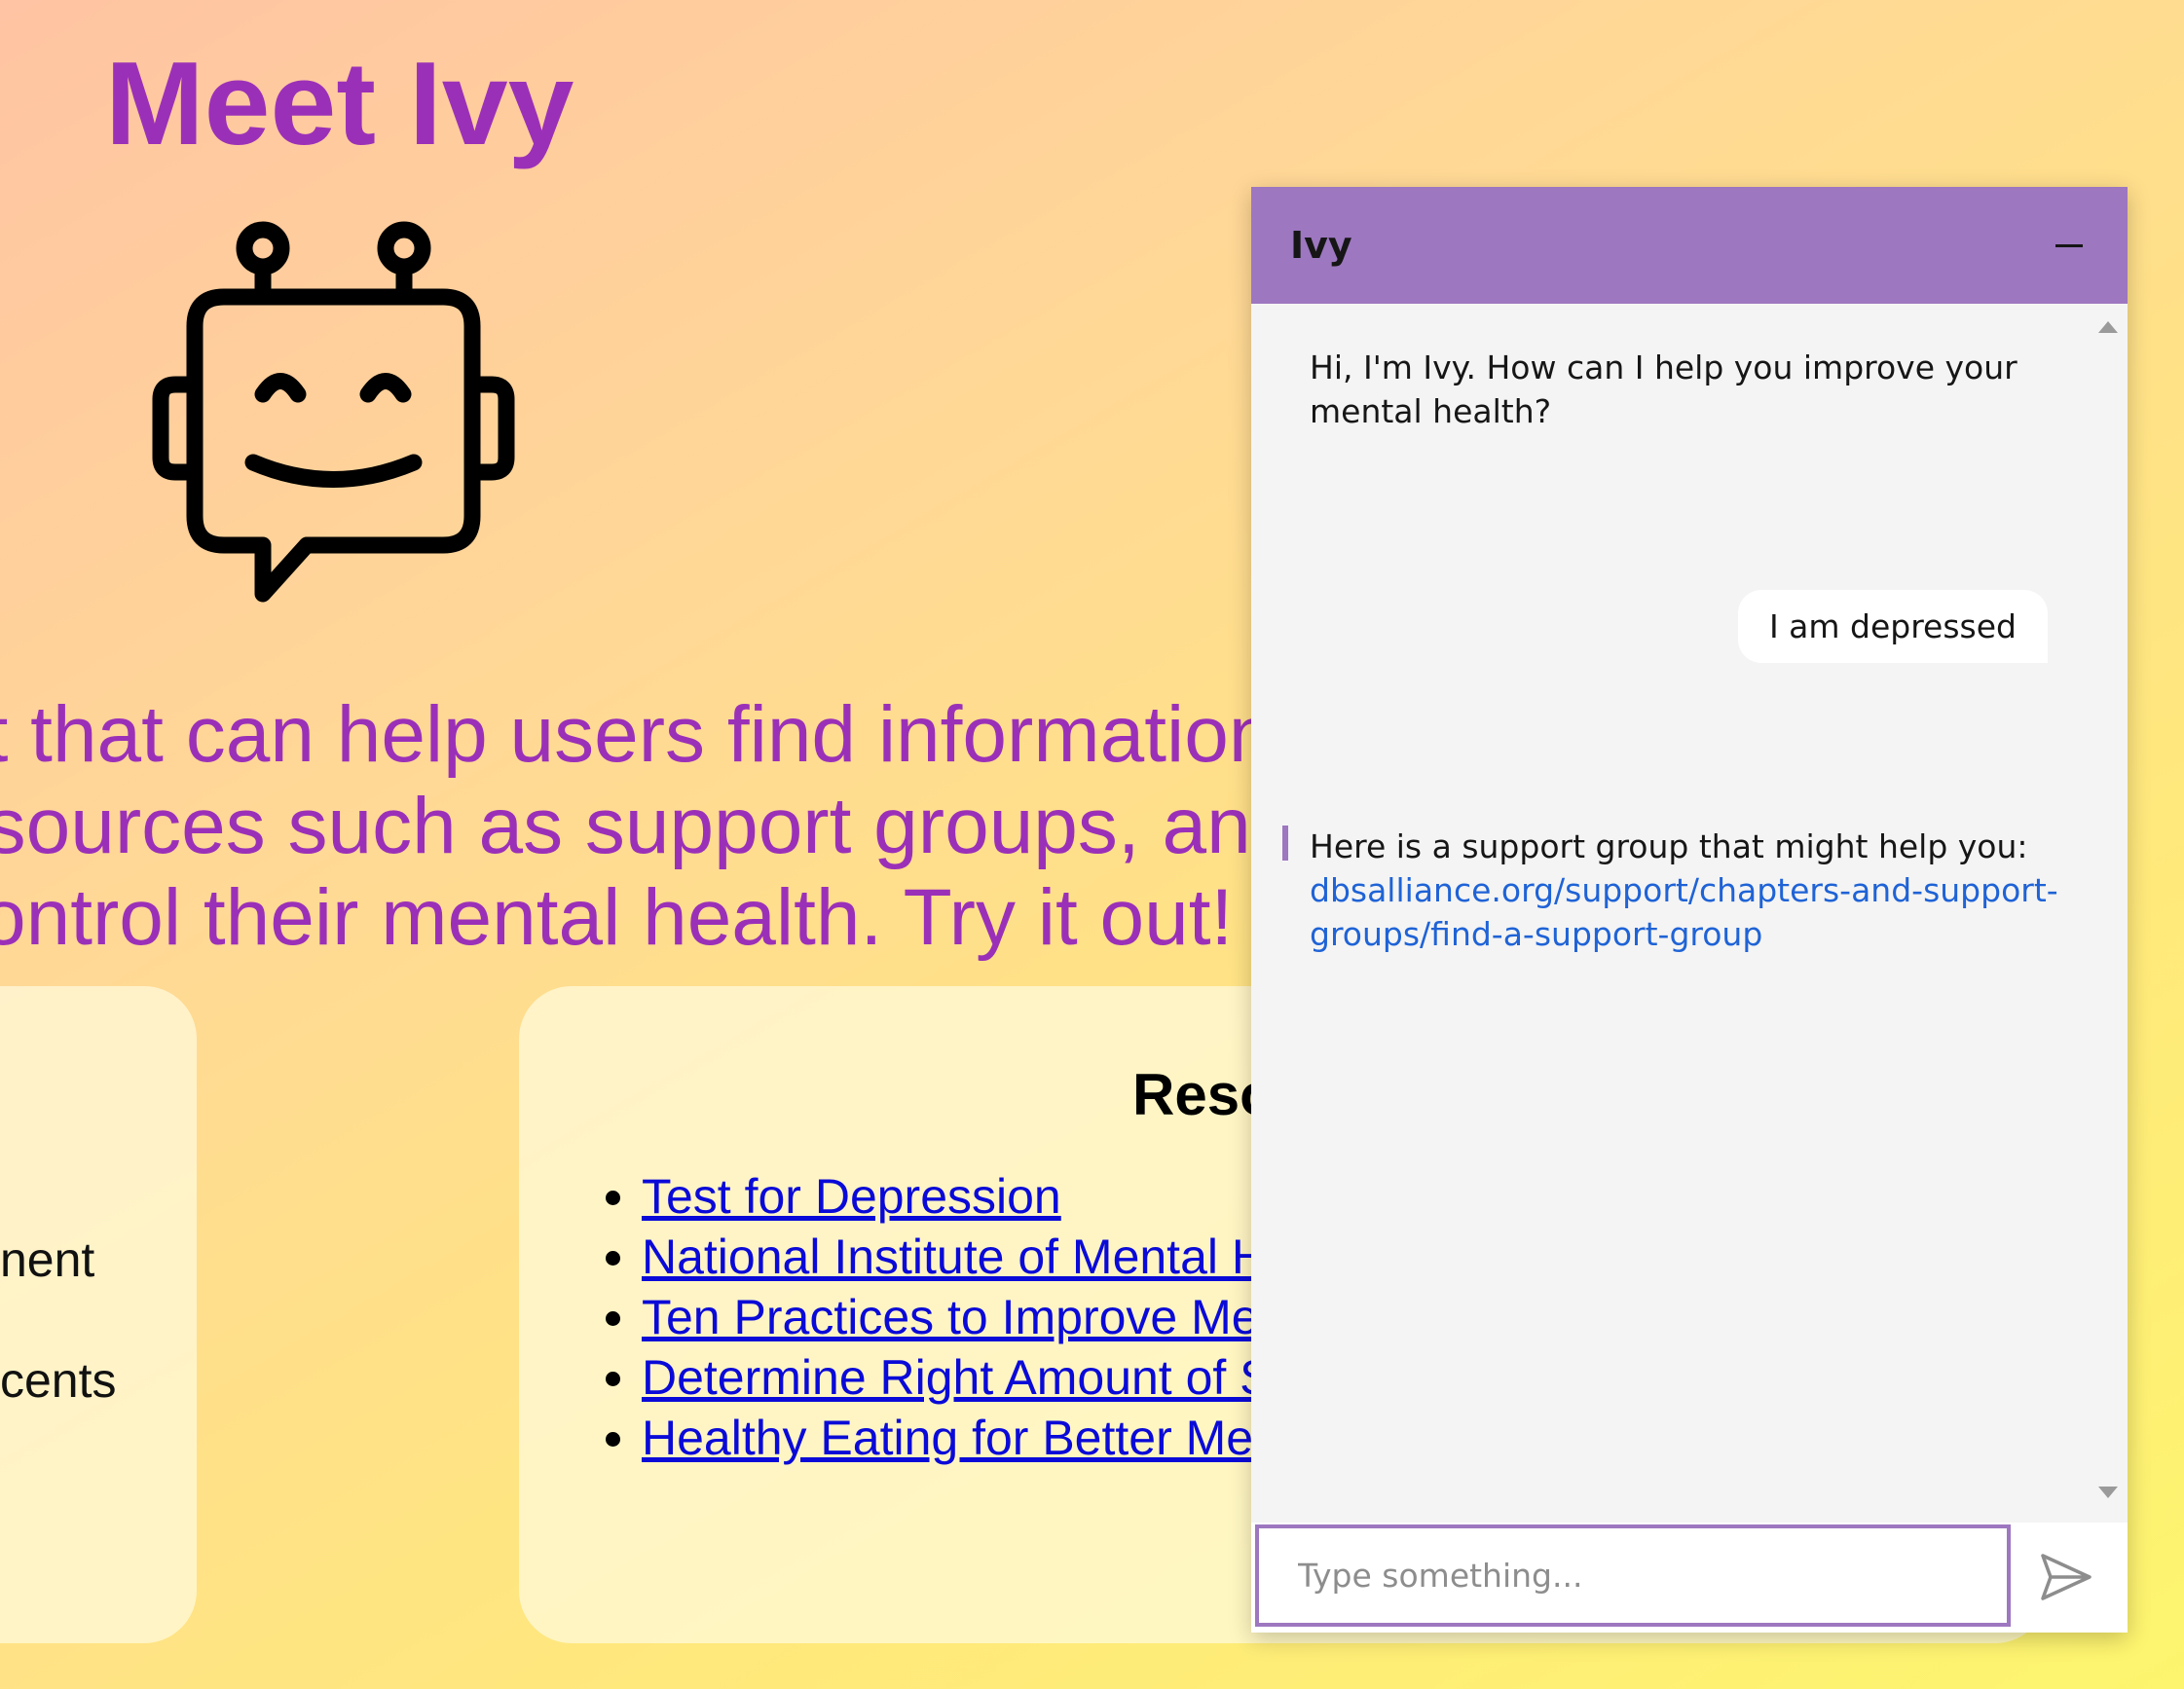  I want to click on user-message: I am depressed, so click(1892, 626).